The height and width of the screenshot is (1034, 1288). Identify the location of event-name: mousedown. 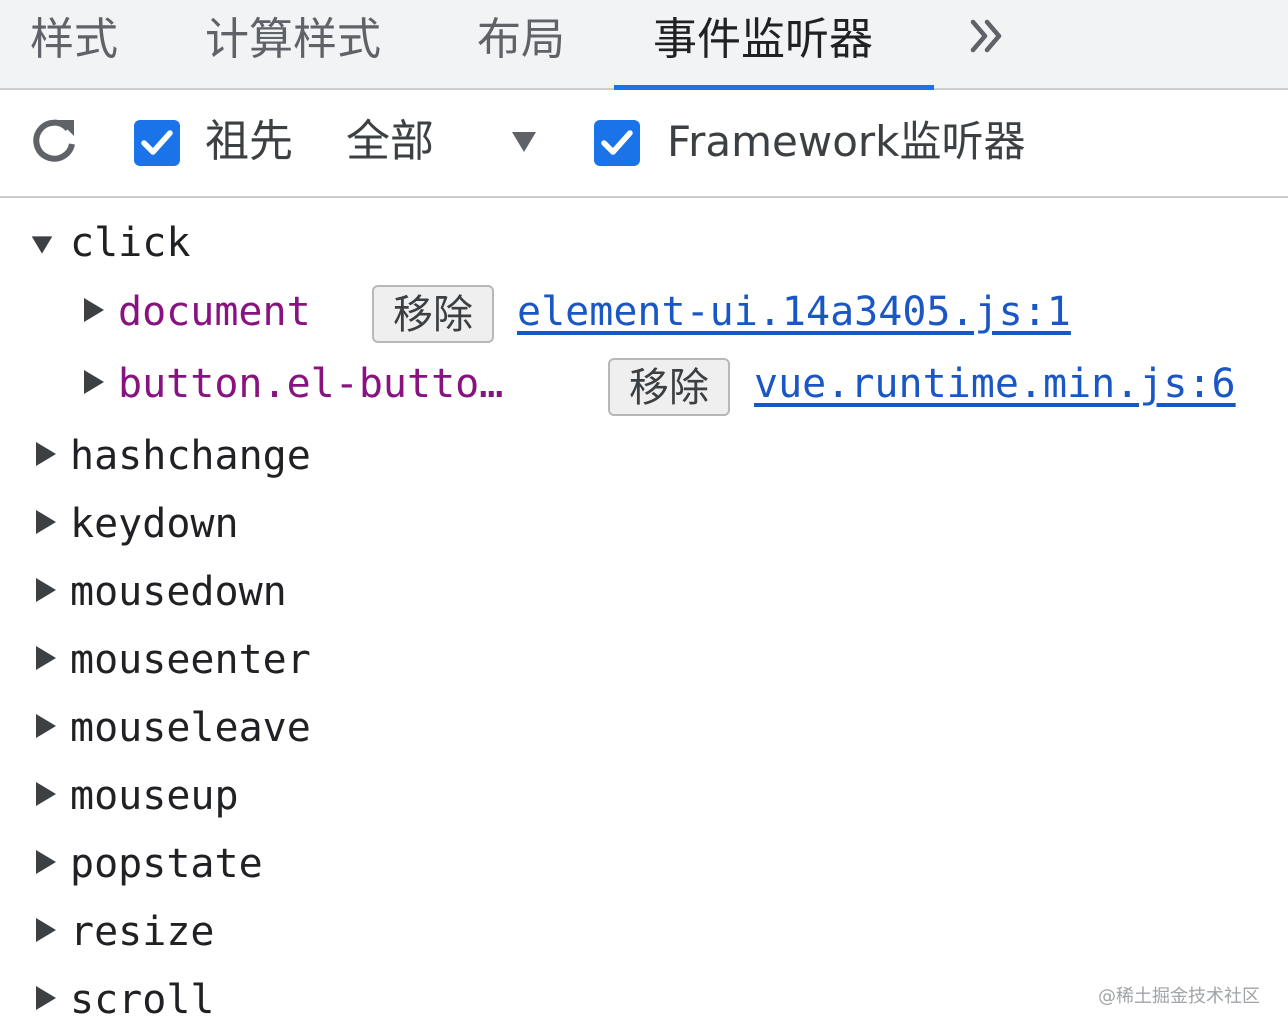
(178, 592).